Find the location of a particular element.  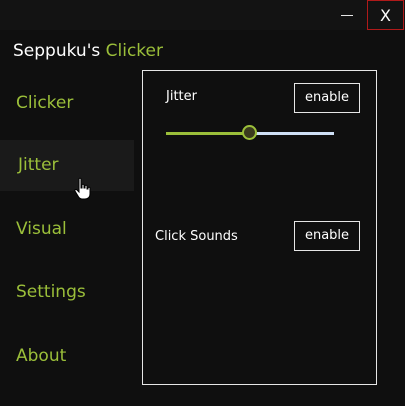

app-title: Seppuku's Clicker is located at coordinates (88, 51).